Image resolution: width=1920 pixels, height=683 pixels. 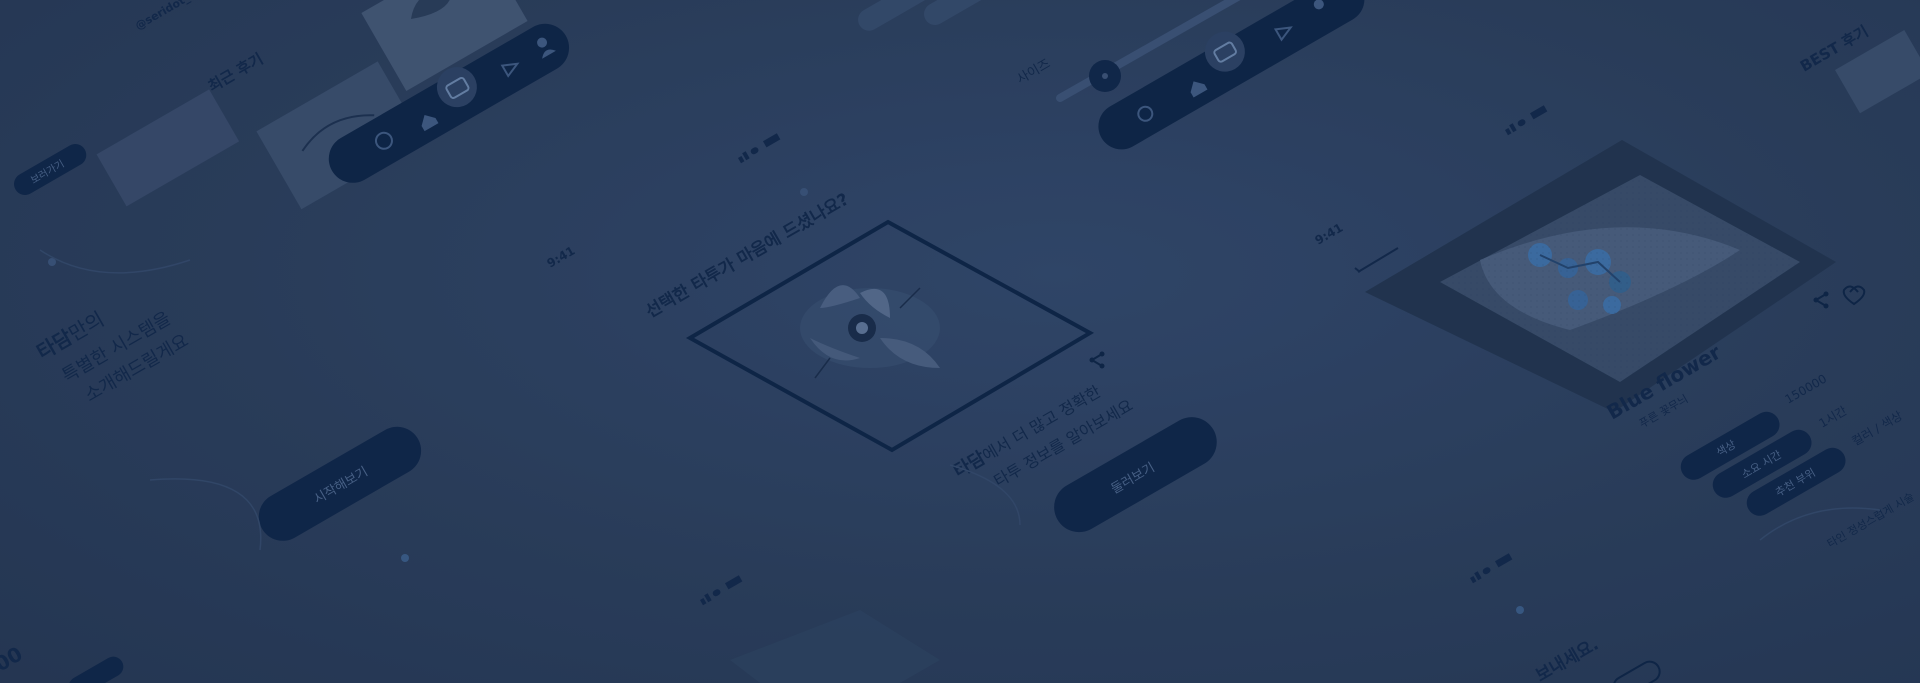 I want to click on bottom-text: 보내세요., so click(x=1568, y=658).